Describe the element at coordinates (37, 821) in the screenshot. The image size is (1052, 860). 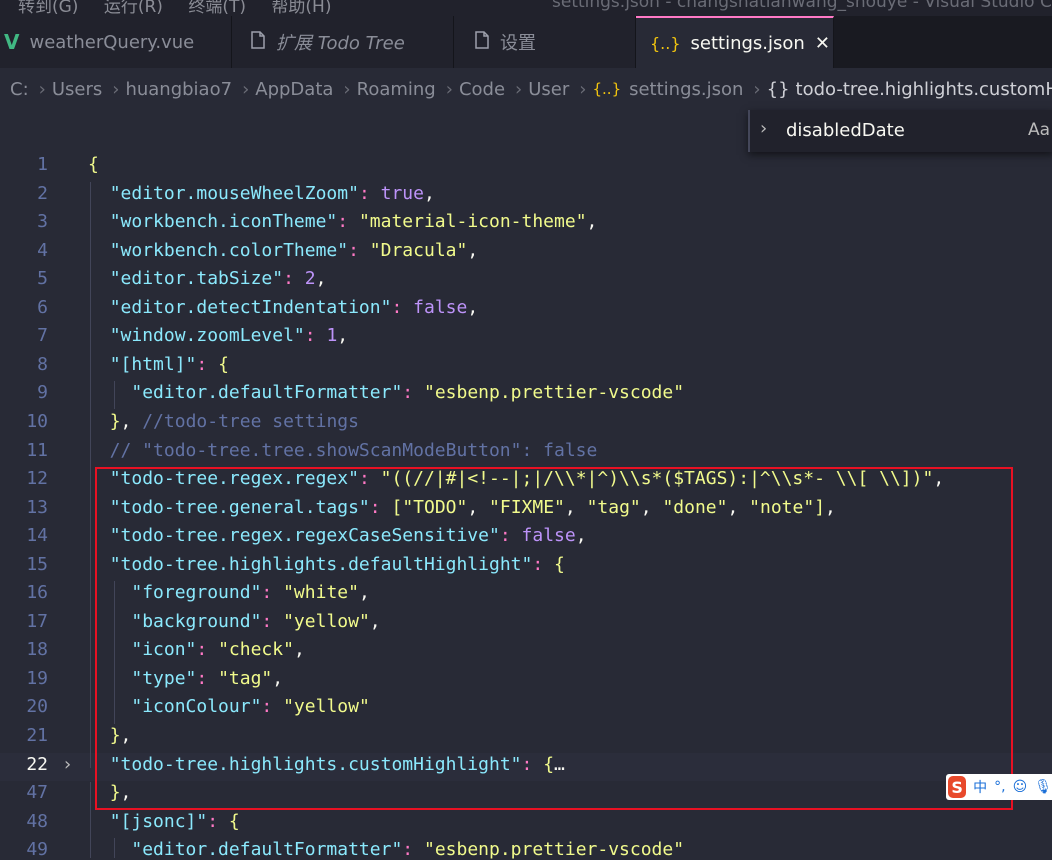
I see `line-number: 48` at that location.